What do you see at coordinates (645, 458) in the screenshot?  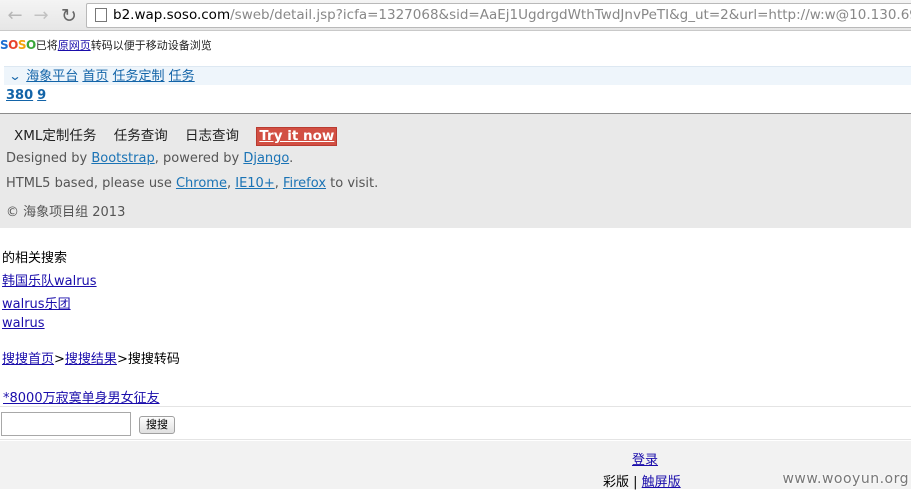 I see `login-link: 登录` at bounding box center [645, 458].